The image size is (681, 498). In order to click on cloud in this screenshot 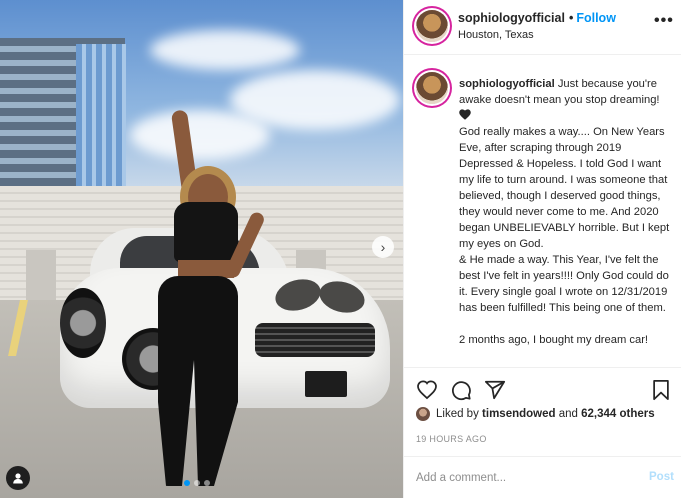, I will do `click(225, 50)`.